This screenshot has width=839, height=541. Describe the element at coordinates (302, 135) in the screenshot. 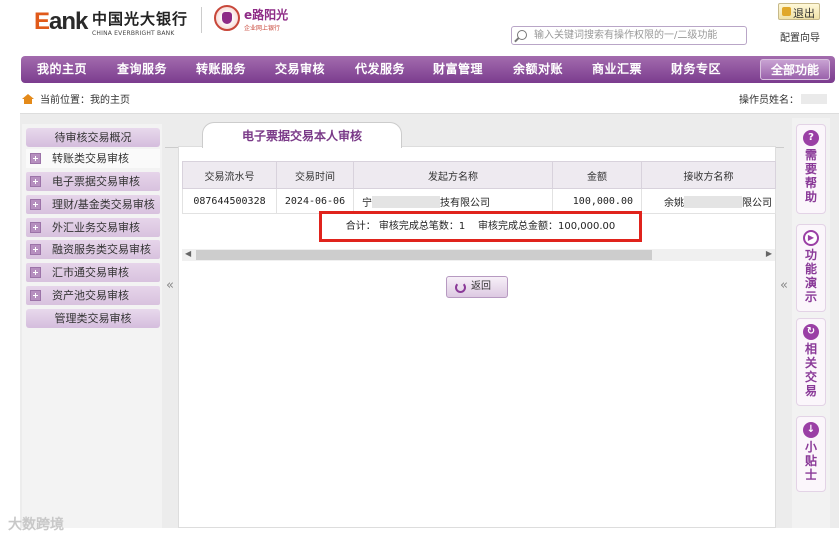

I see `tab-ebill-self-audit: 电子票据交易本人审核` at that location.